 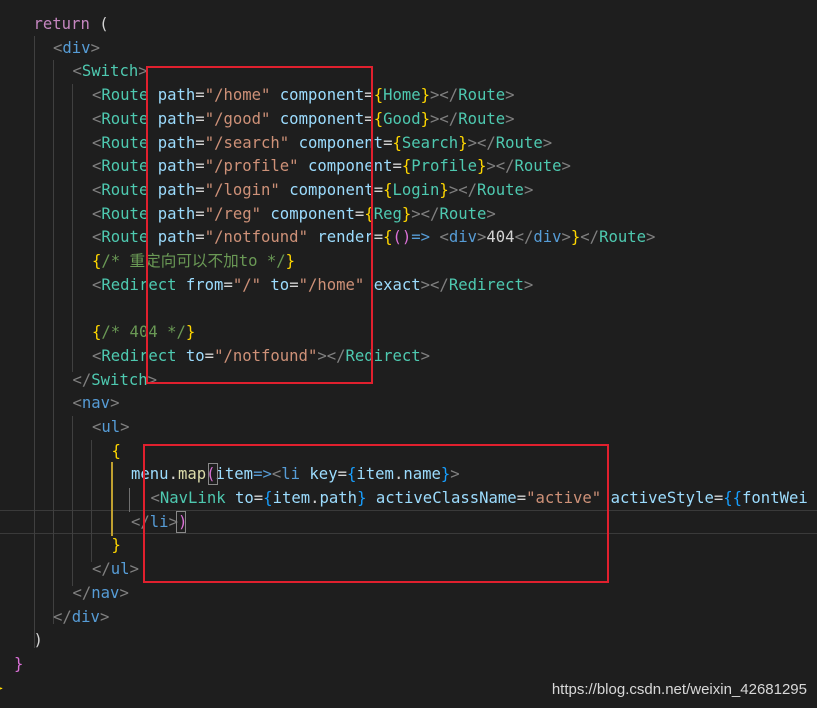 I want to click on code-token: ), so click(x=38, y=640).